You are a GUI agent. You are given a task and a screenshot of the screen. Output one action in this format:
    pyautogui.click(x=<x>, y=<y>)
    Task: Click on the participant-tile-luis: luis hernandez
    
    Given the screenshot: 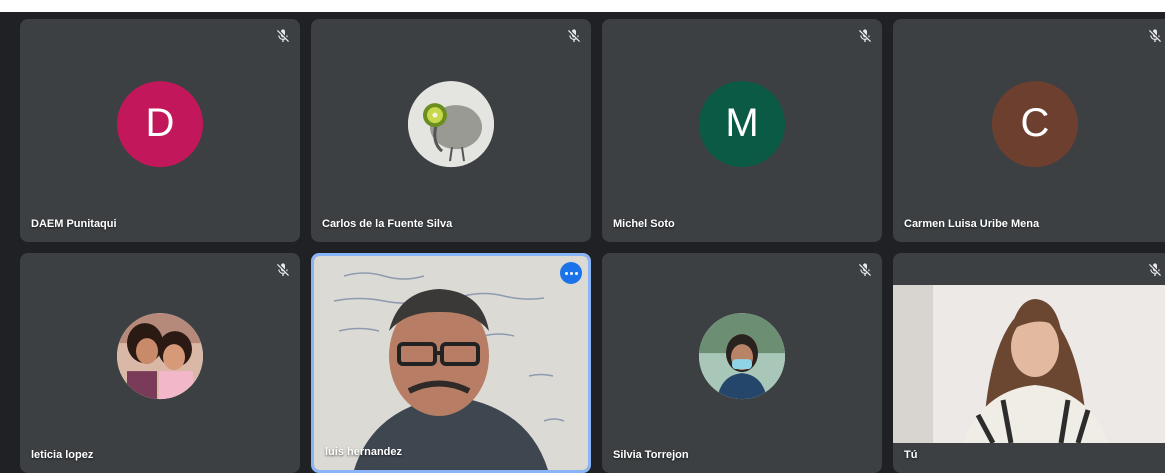 What is the action you would take?
    pyautogui.click(x=451, y=363)
    